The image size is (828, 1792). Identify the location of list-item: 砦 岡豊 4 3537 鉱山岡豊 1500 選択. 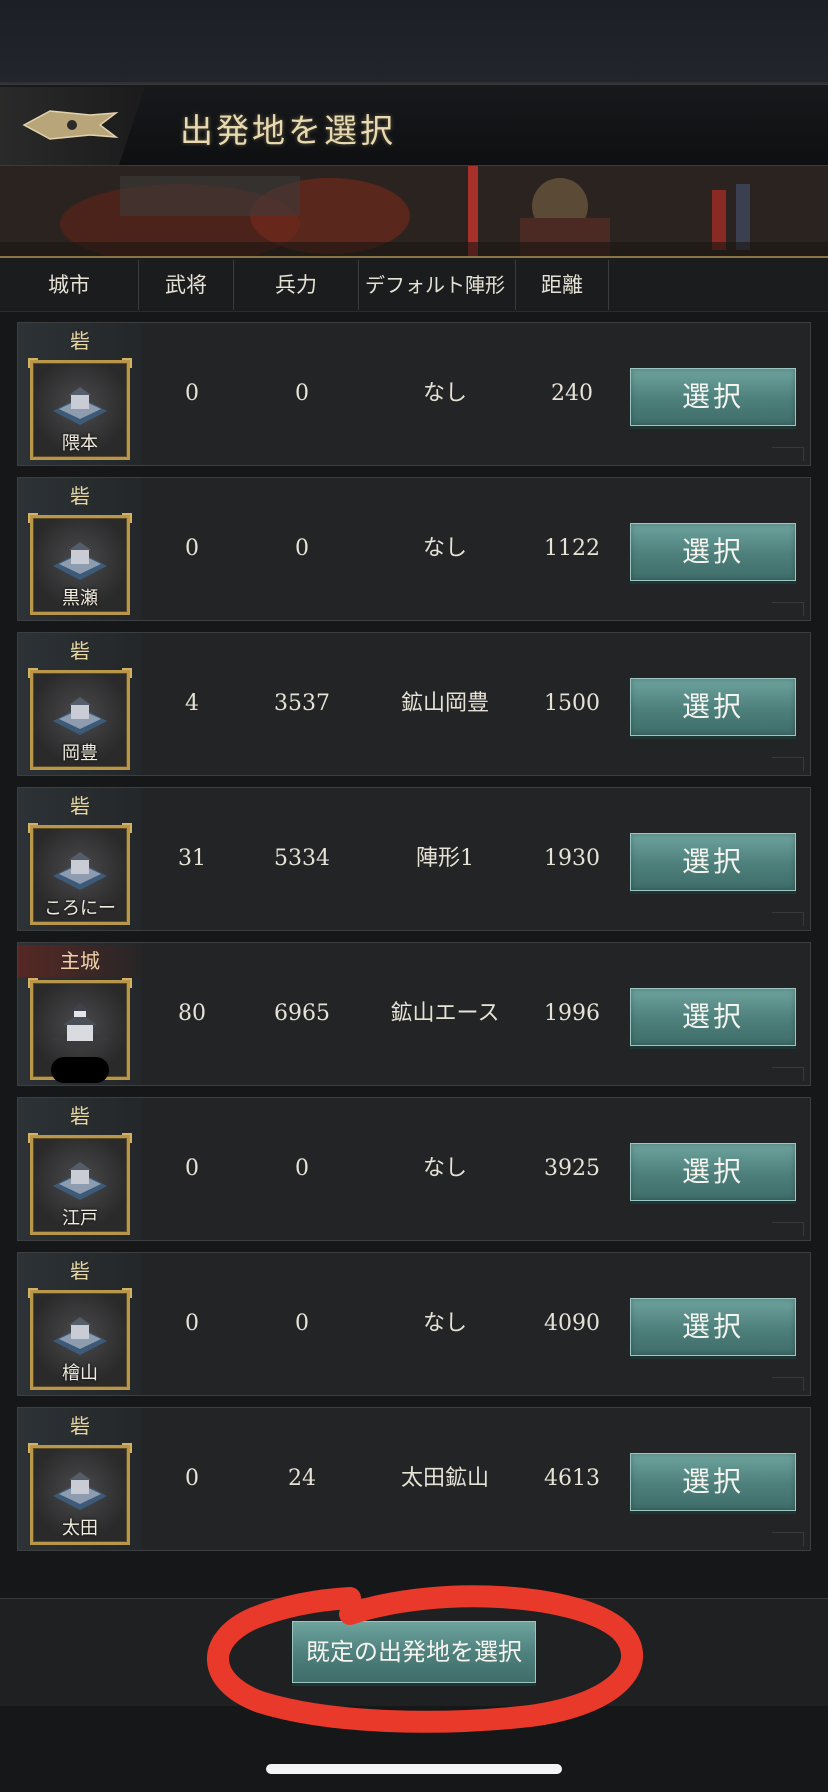
(414, 704).